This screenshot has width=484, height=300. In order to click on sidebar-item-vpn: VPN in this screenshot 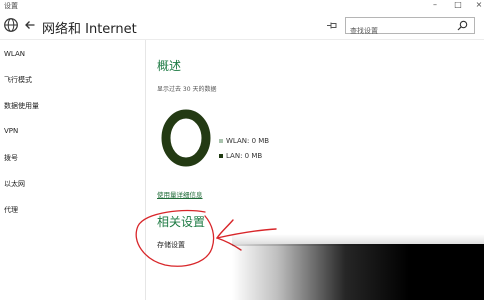, I will do `click(11, 131)`.